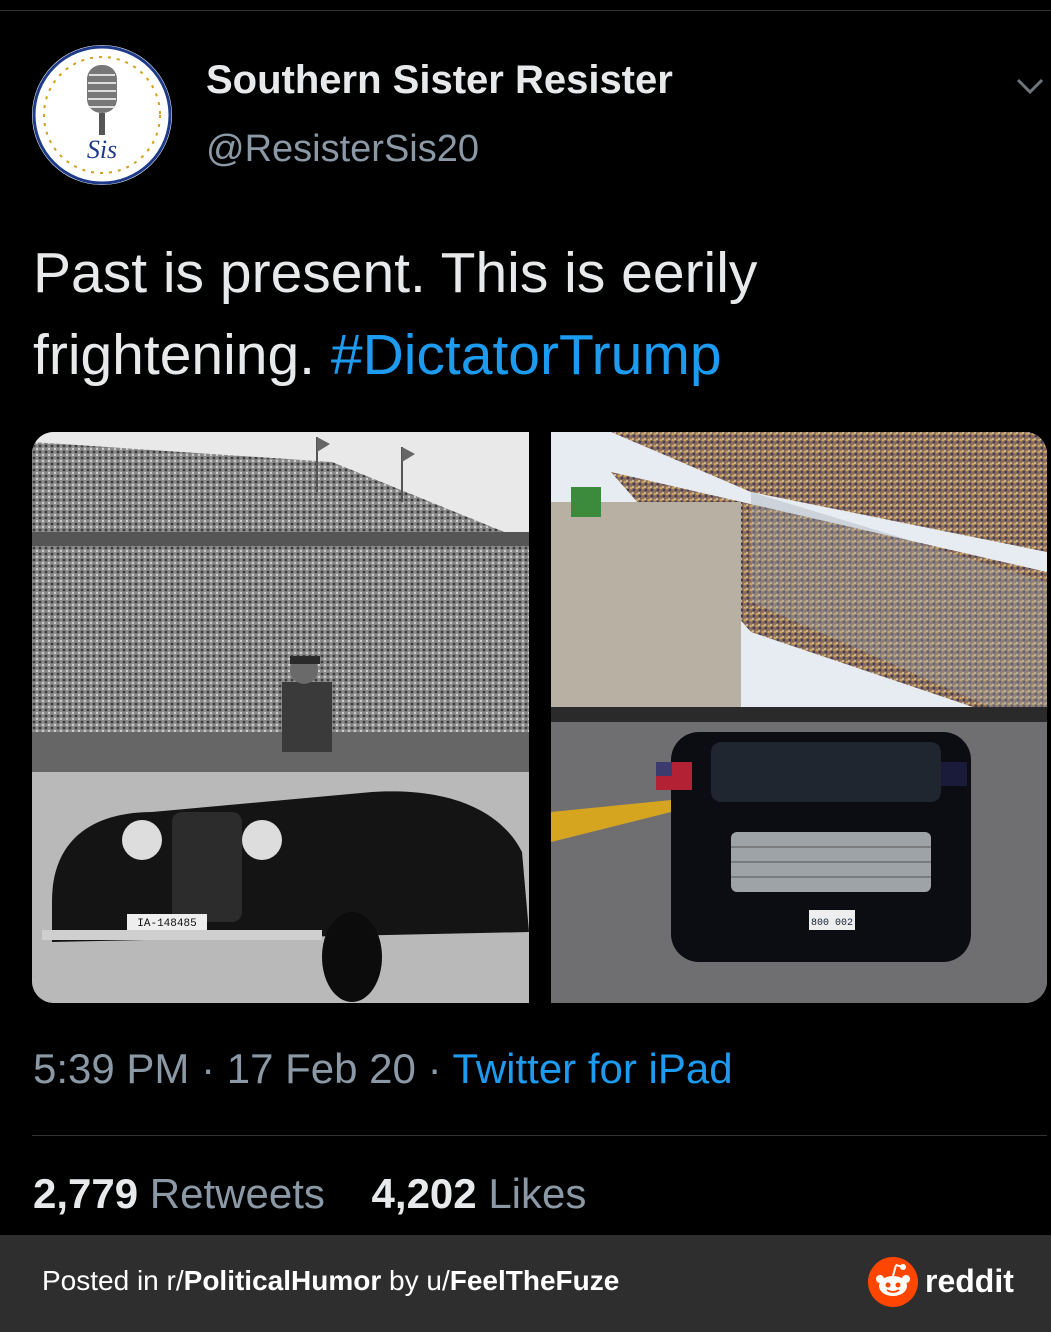  What do you see at coordinates (415, 1280) in the screenshot?
I see `by-prefix: by u/` at bounding box center [415, 1280].